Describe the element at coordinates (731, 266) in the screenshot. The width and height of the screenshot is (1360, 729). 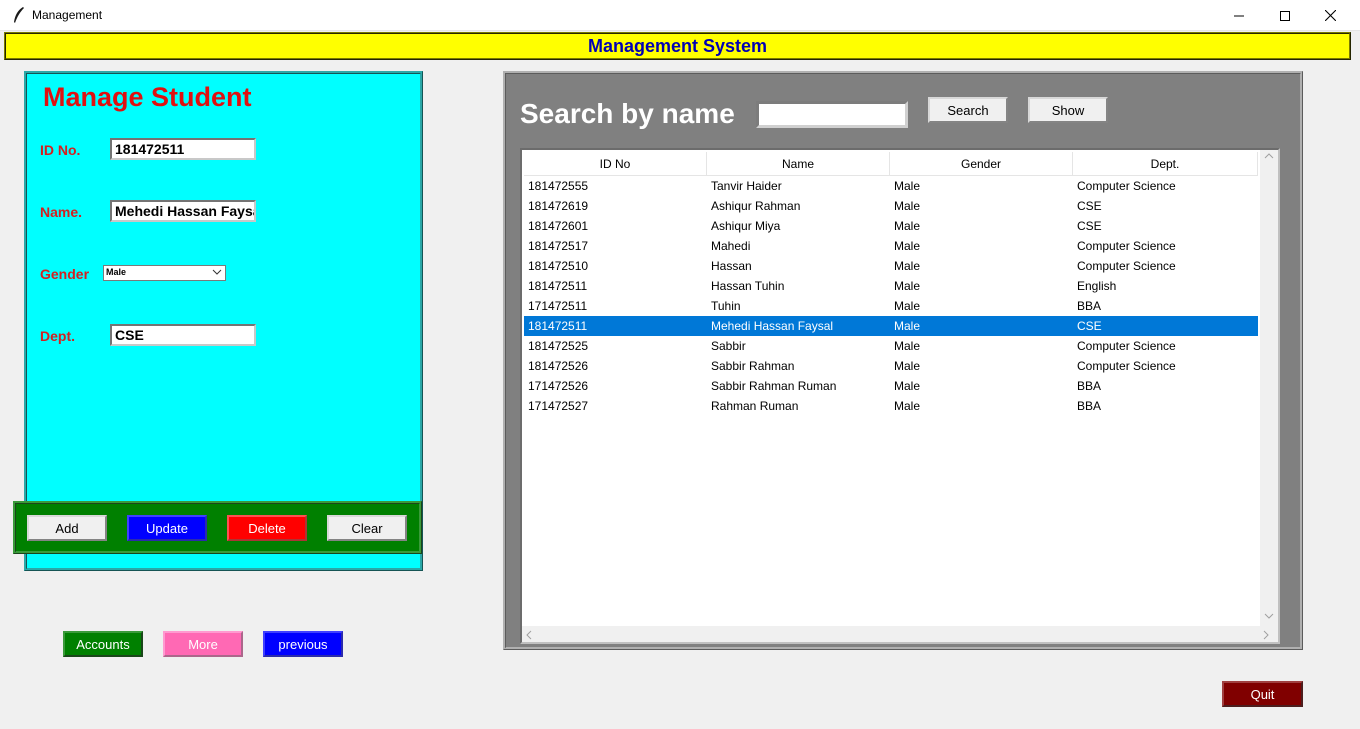
I see `table-cell: Hassan` at that location.